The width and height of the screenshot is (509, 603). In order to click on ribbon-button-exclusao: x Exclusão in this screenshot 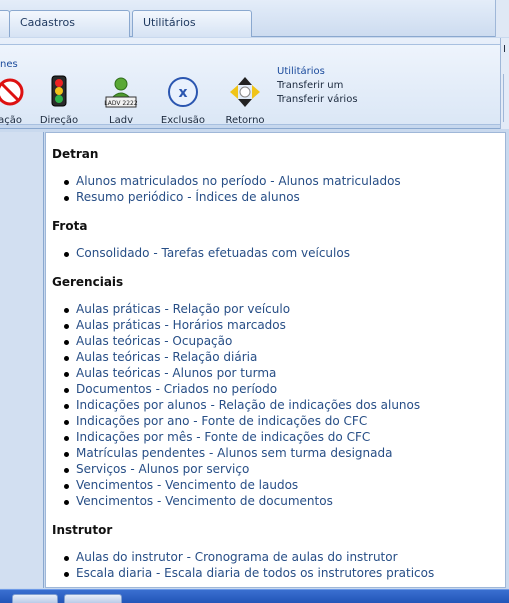, I will do `click(183, 101)`.